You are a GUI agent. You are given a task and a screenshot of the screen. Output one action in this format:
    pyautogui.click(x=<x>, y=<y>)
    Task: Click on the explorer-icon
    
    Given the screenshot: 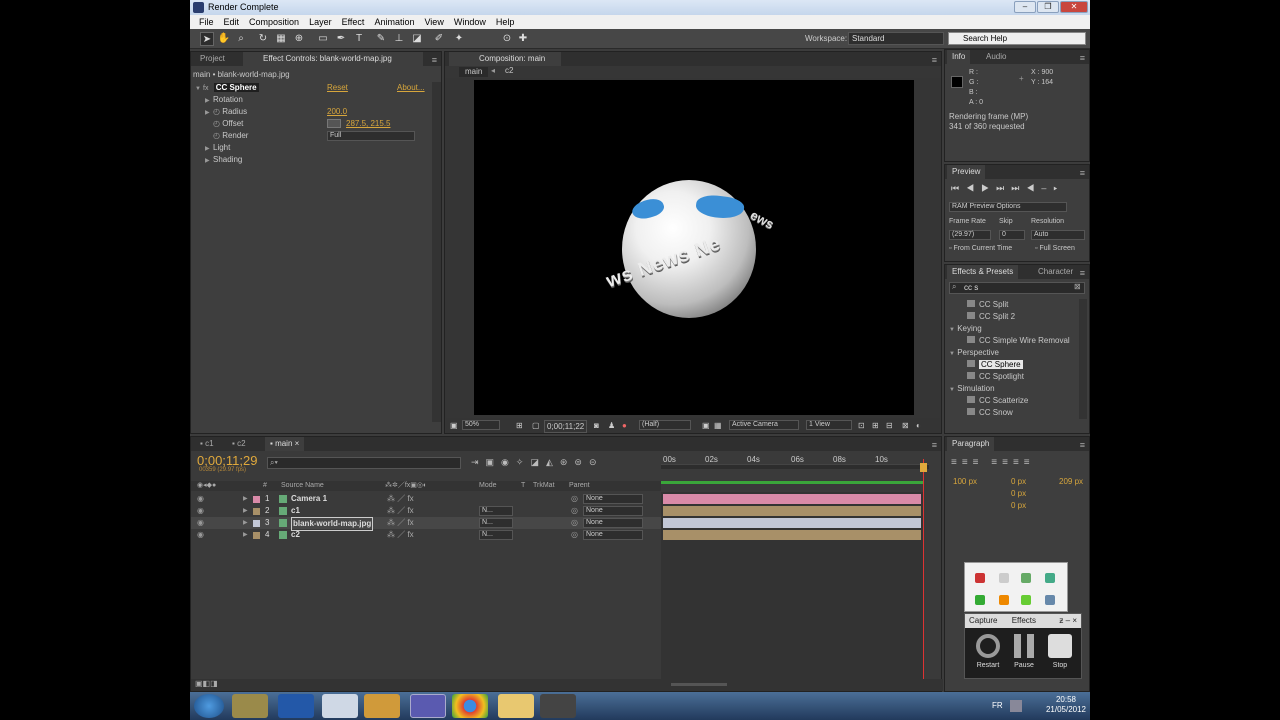 What is the action you would take?
    pyautogui.click(x=516, y=706)
    